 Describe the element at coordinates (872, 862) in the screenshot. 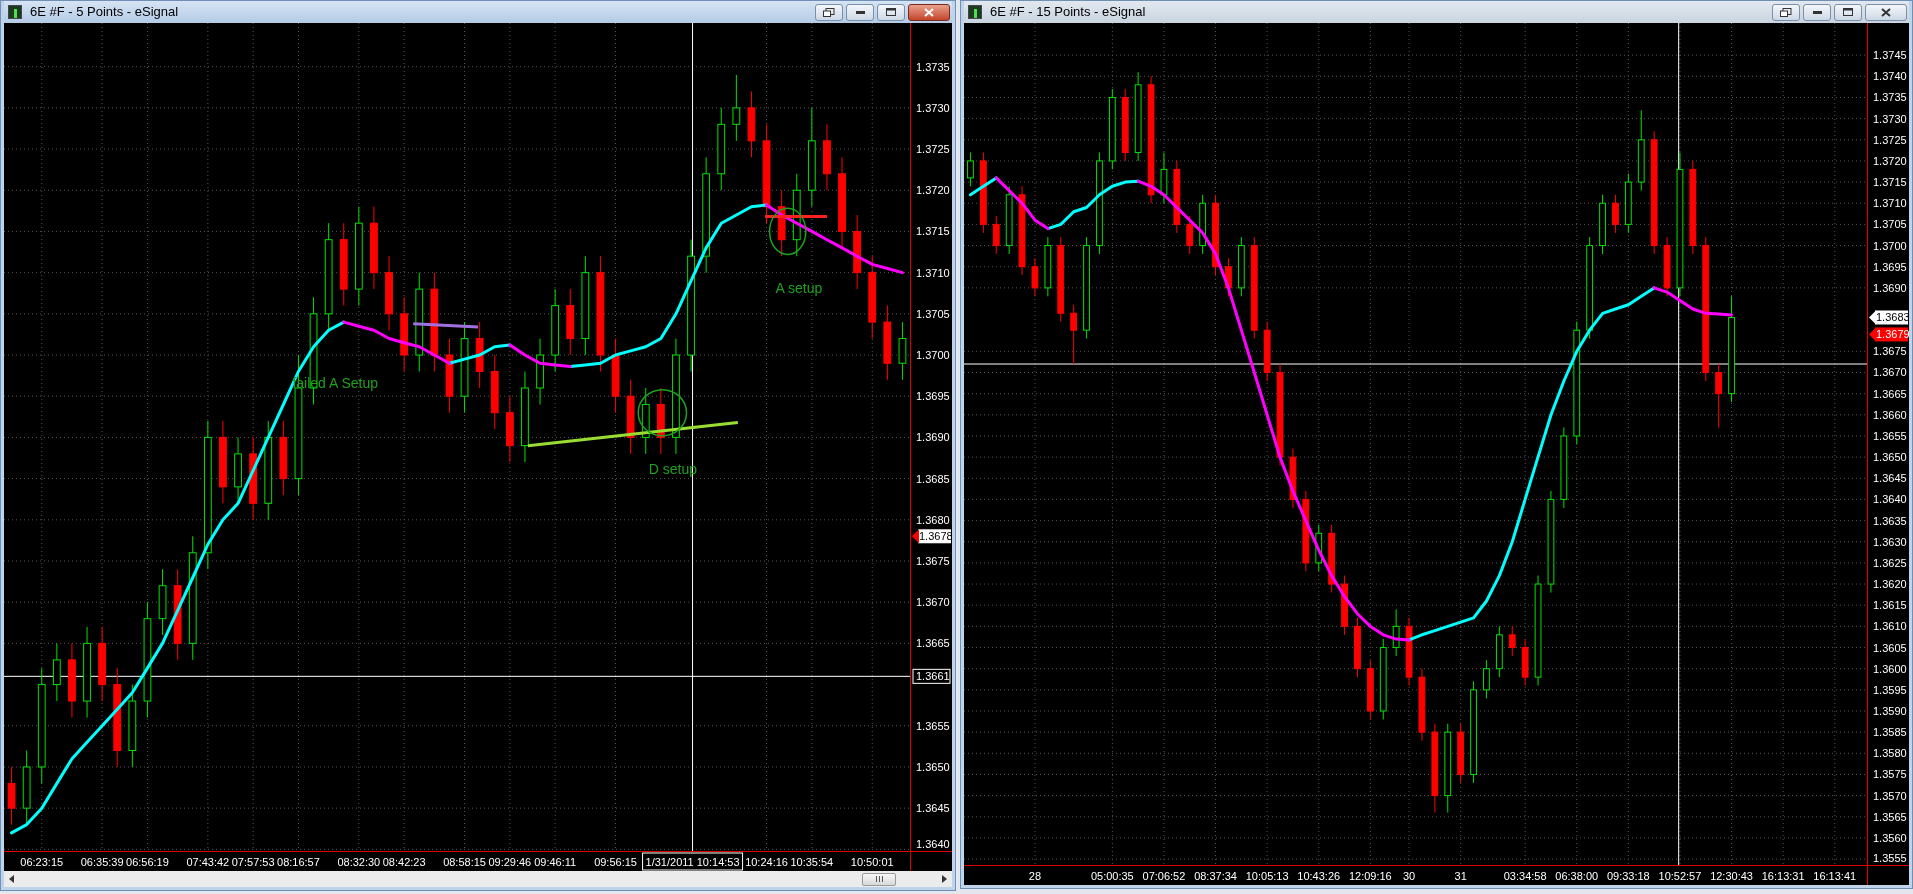

I see `time-tick-label: 10:50:01` at that location.